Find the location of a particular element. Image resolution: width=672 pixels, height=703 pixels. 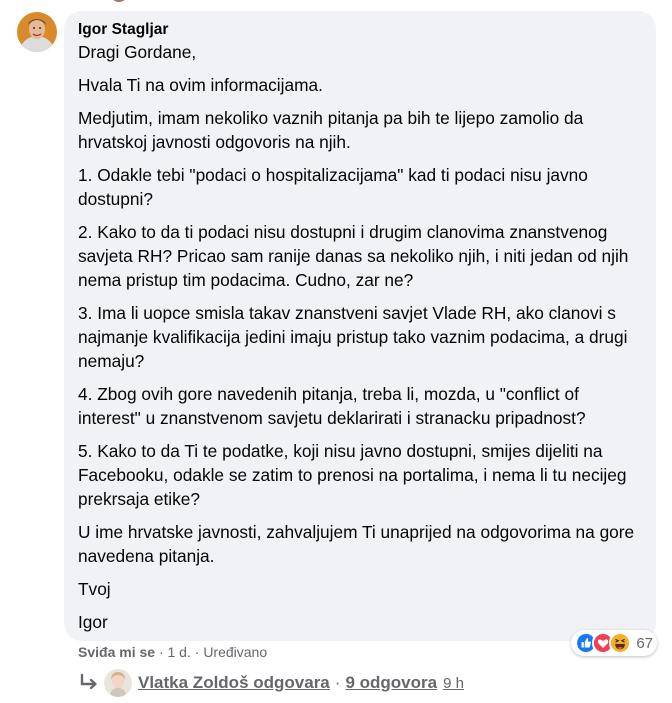

edited-label: Uređivano is located at coordinates (235, 652).